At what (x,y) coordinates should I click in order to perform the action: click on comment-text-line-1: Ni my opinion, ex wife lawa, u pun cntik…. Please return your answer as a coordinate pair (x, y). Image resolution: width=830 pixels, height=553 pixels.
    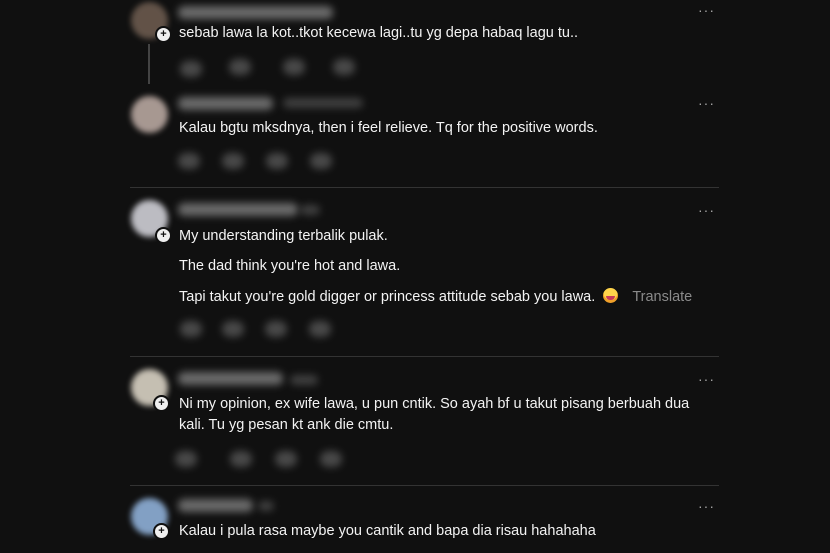
    Looking at the image, I should click on (434, 404).